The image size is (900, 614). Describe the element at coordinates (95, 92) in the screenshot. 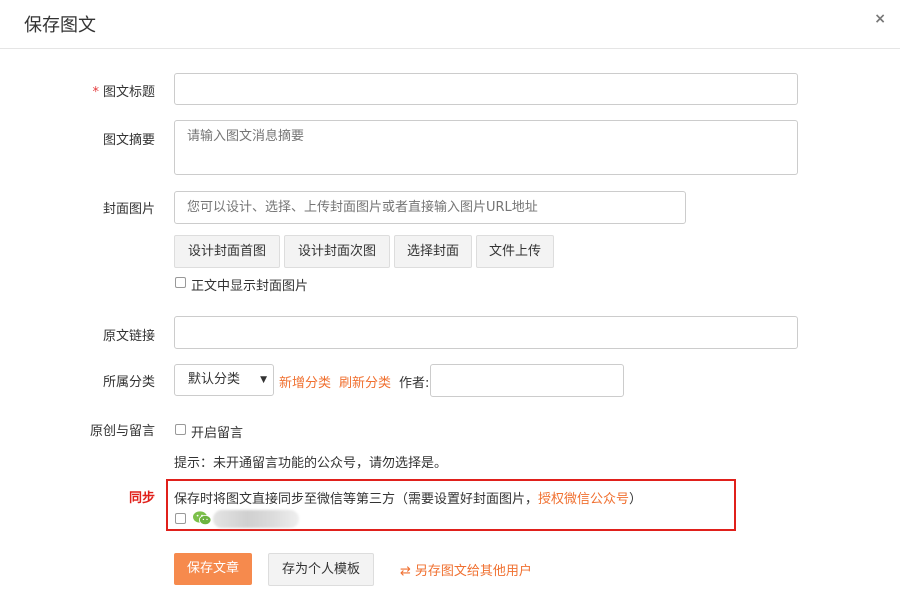

I see `required-mark: *` at that location.